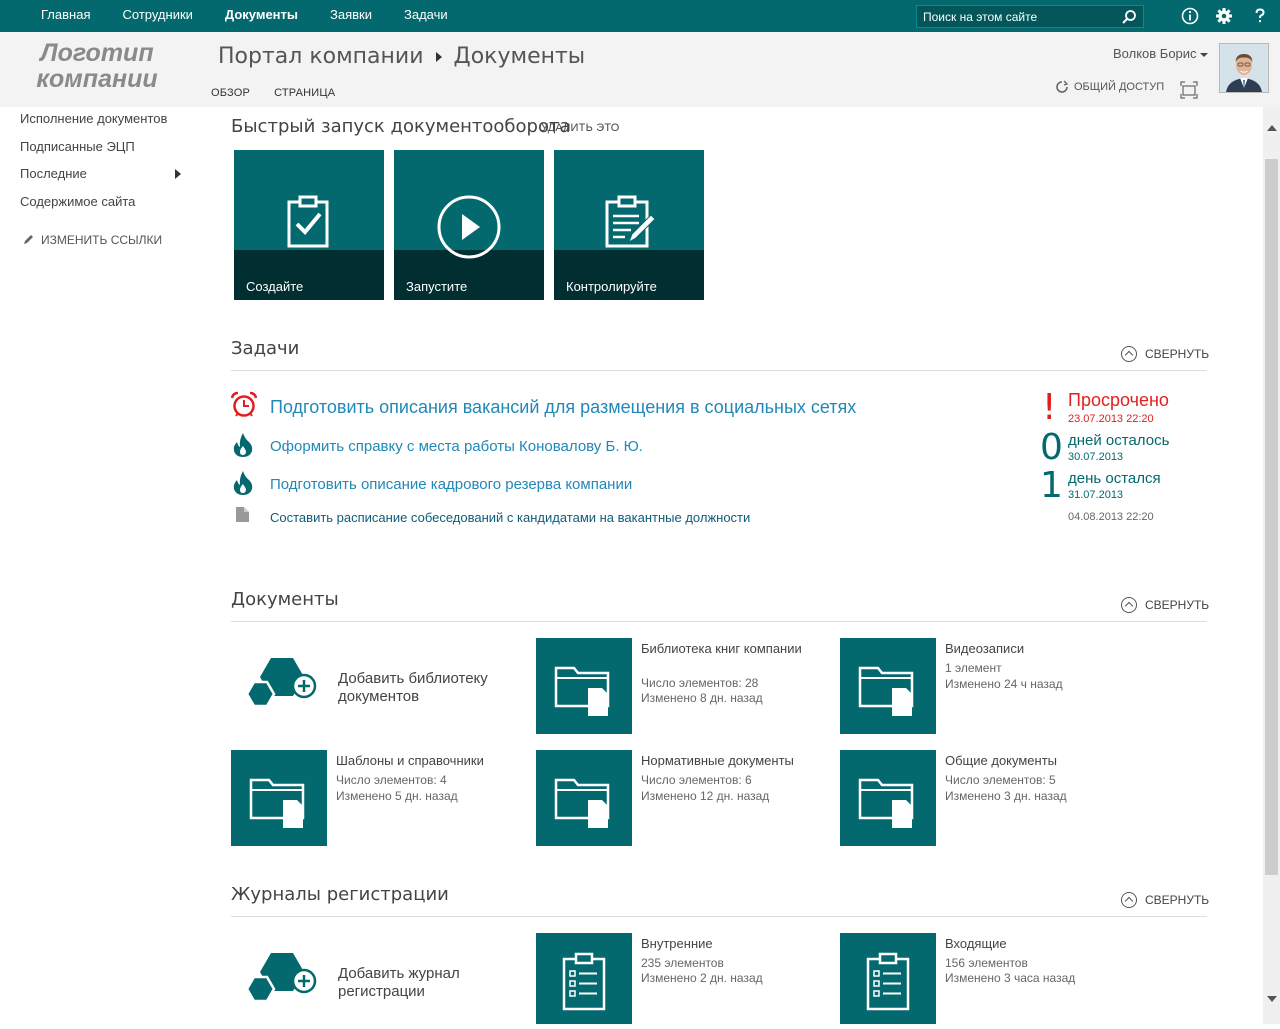 The image size is (1280, 1029). I want to click on logo-line1: Логотип, so click(97, 53).